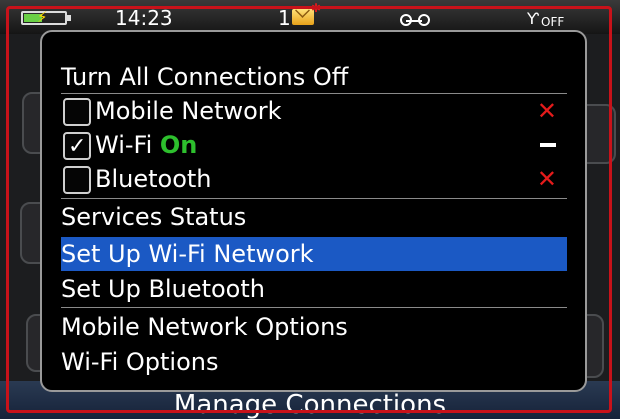 The image size is (620, 419). Describe the element at coordinates (77, 112) in the screenshot. I see `mobile-network-checkbox` at that location.